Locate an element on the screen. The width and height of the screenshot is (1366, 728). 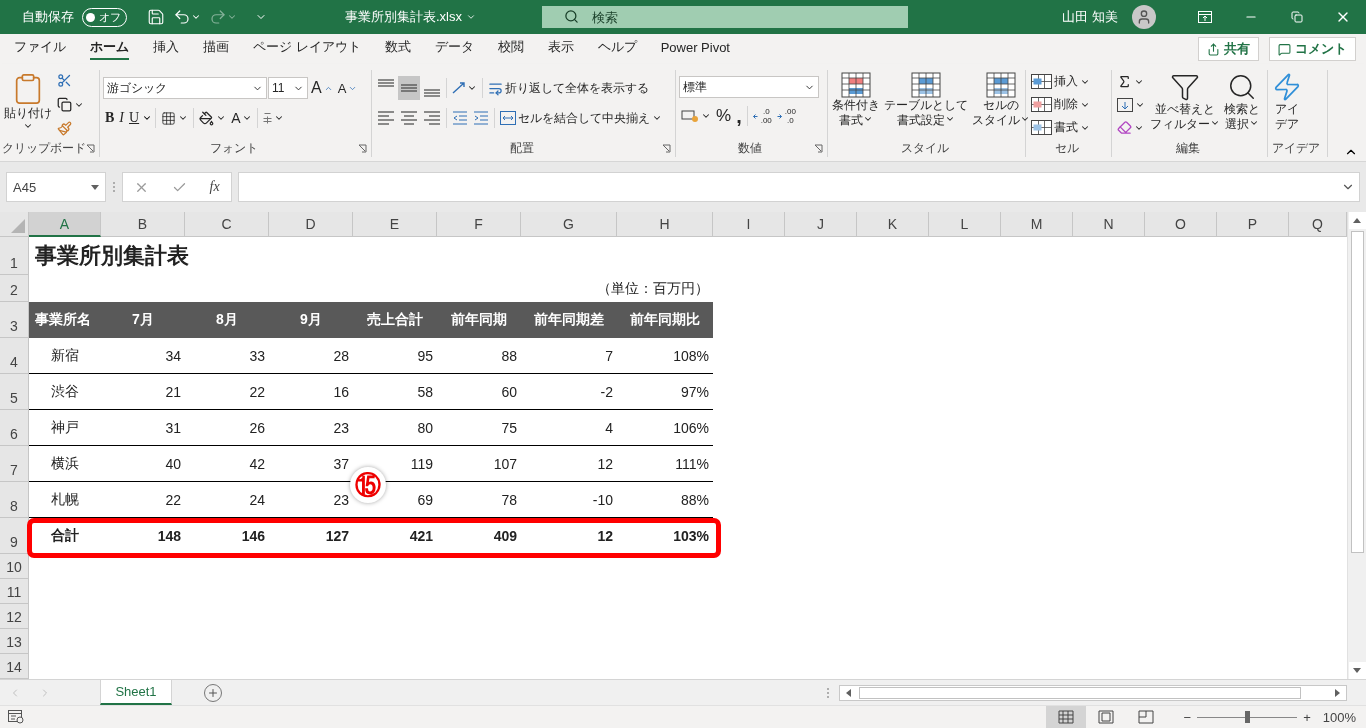
row-number: 12 is located at coordinates (14, 616).